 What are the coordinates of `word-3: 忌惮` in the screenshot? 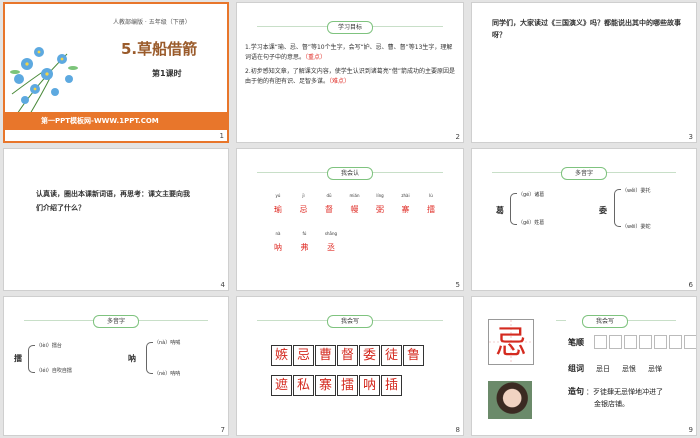 It's located at (655, 369).